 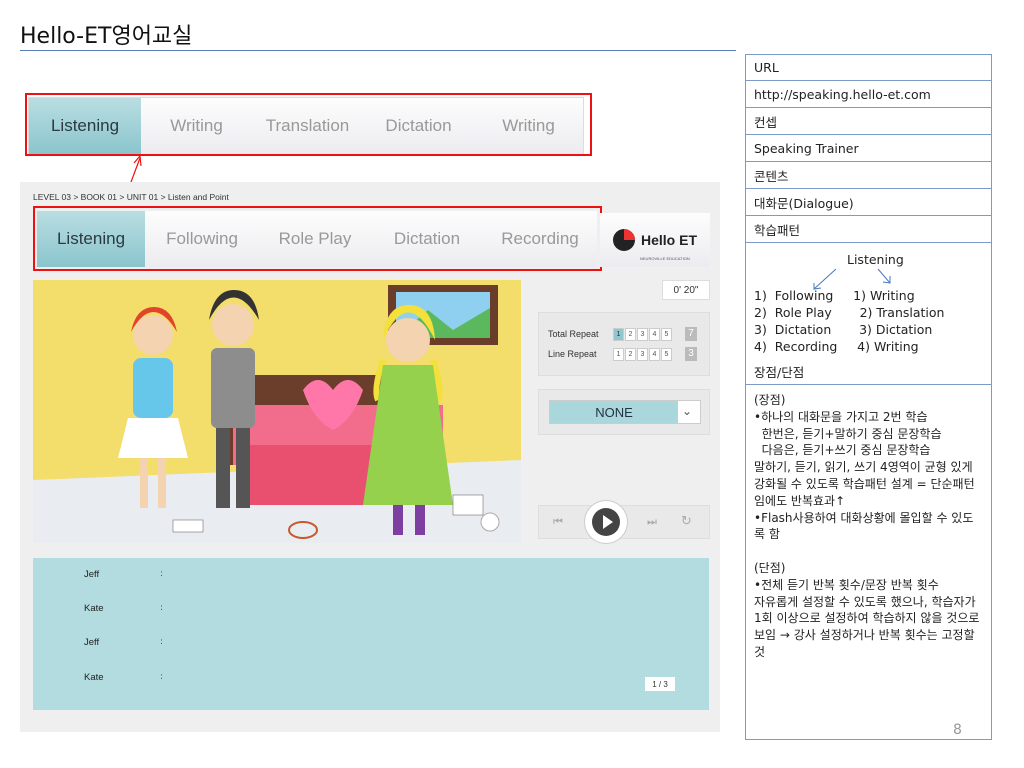 I want to click on app-highlight-frame, so click(x=317, y=238).